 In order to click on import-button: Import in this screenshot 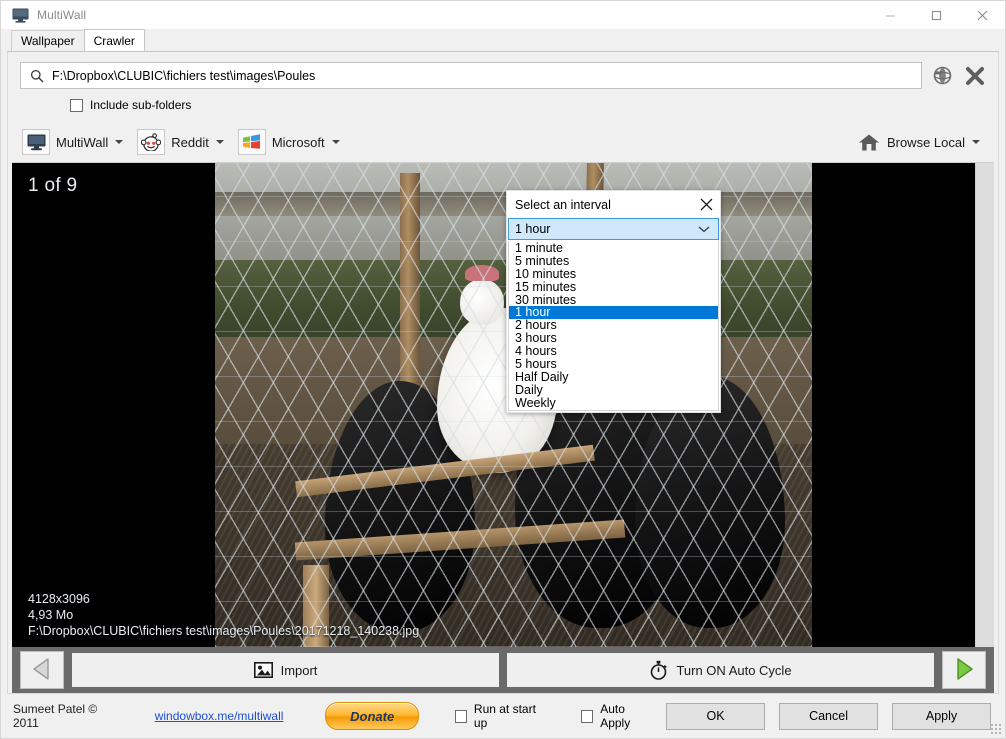, I will do `click(285, 670)`.